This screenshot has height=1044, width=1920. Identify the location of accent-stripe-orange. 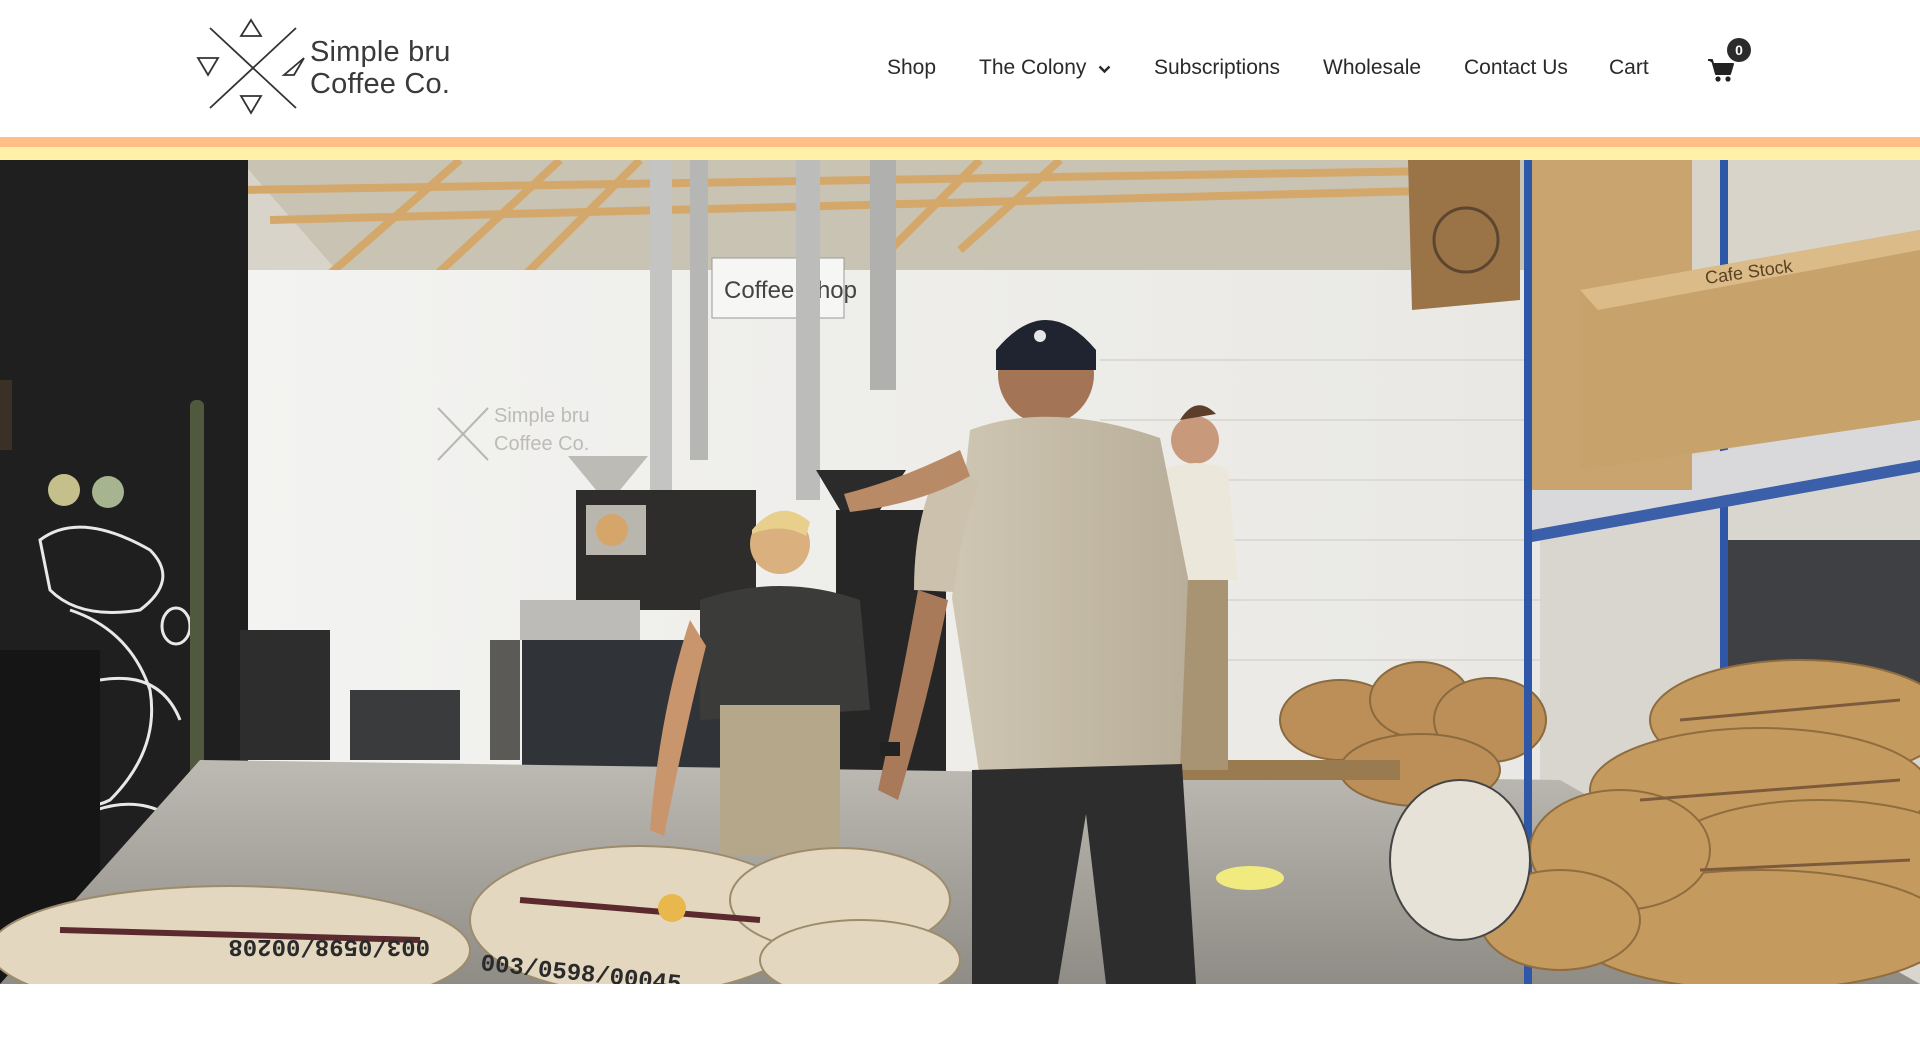
(960, 142).